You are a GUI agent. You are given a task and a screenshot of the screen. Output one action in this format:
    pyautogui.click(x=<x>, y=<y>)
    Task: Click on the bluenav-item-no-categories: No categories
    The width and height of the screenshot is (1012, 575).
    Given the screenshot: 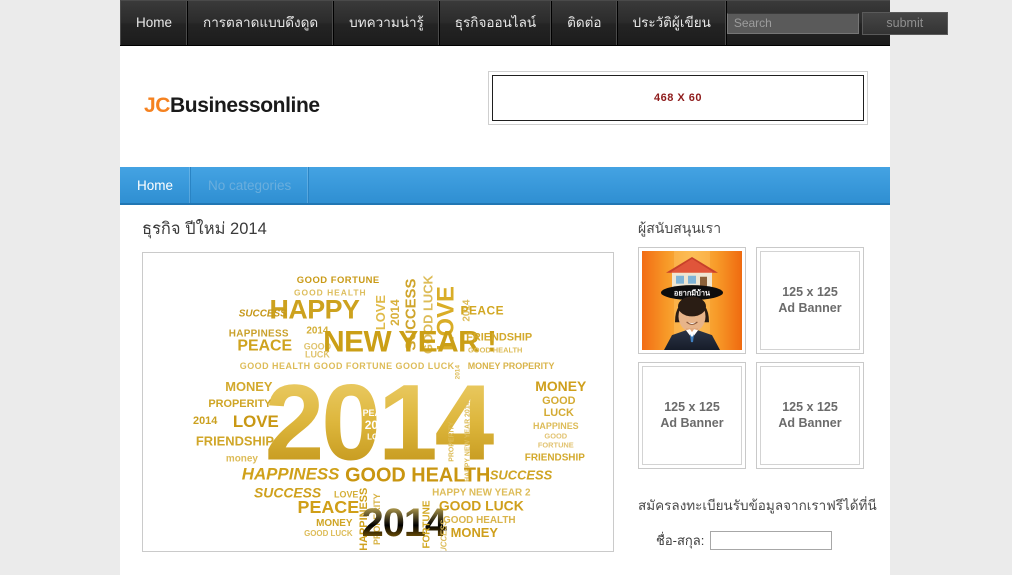 What is the action you would take?
    pyautogui.click(x=250, y=185)
    